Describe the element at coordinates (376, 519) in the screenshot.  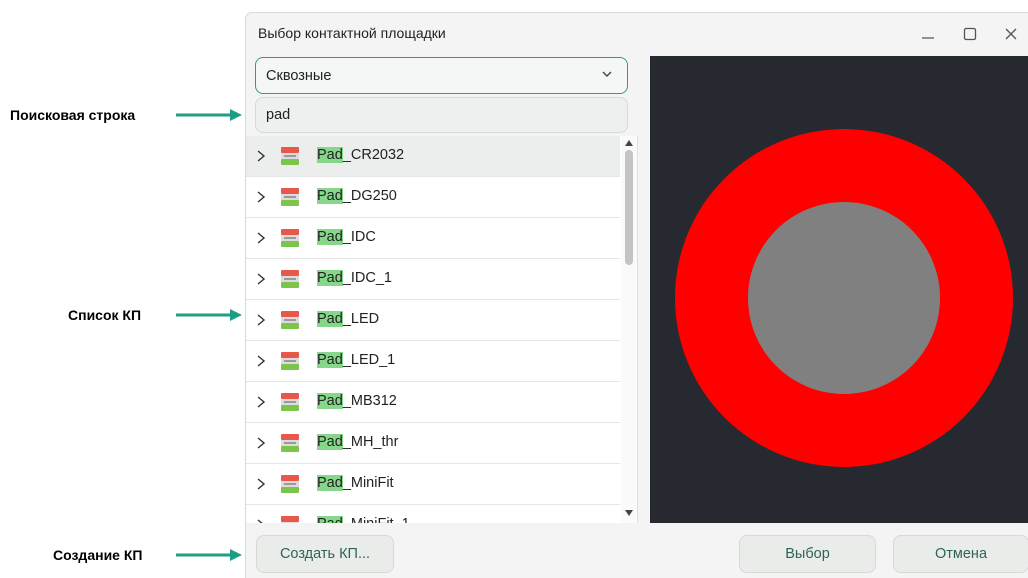
I see `list-item-name: _MiniFit_1` at that location.